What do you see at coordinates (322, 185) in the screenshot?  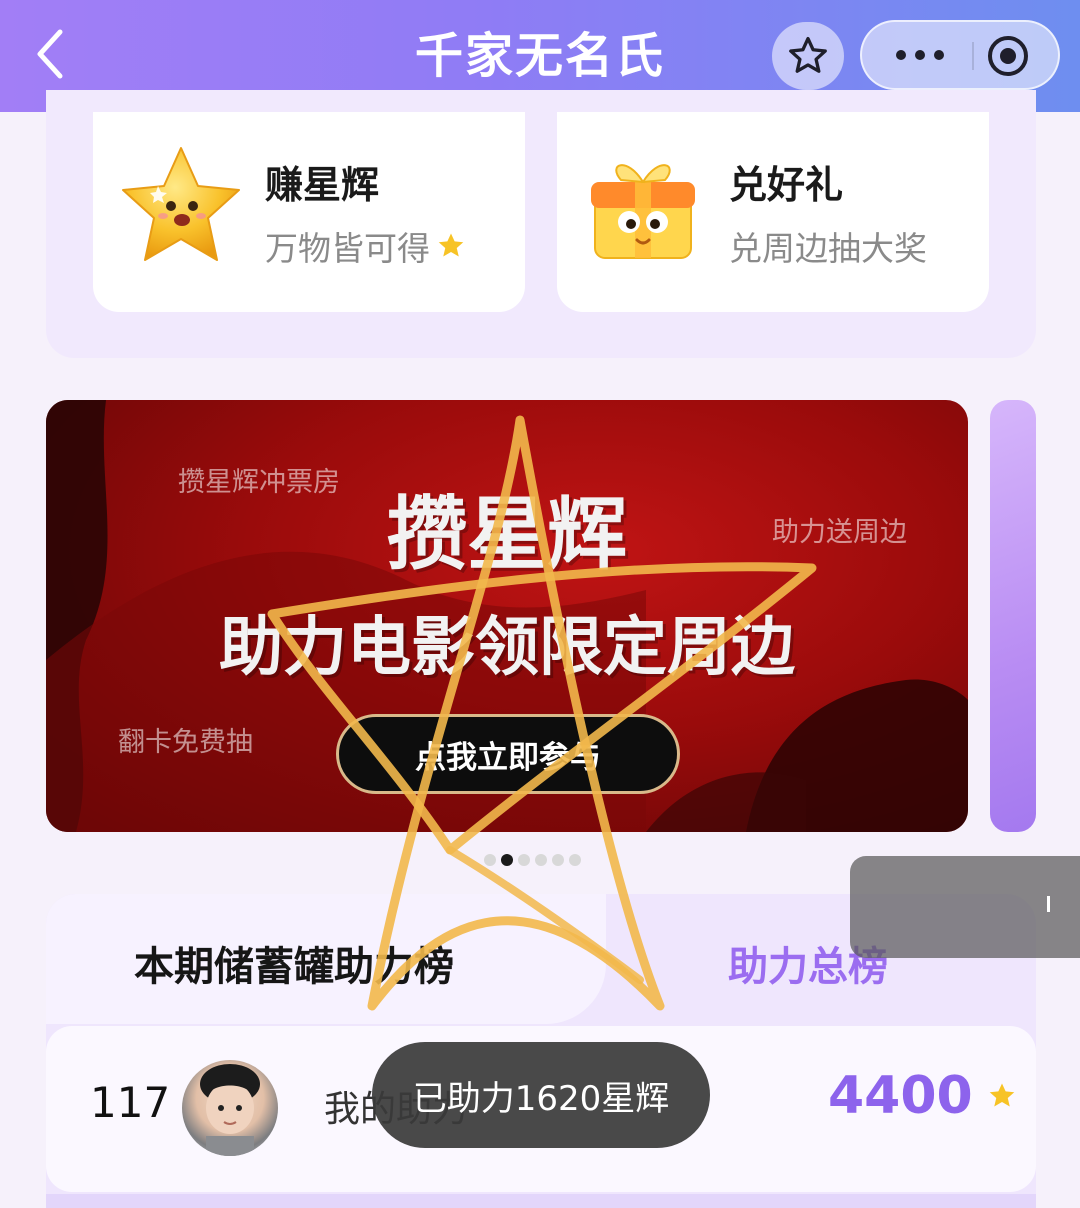 I see `earn-stars-title: 赚星辉` at bounding box center [322, 185].